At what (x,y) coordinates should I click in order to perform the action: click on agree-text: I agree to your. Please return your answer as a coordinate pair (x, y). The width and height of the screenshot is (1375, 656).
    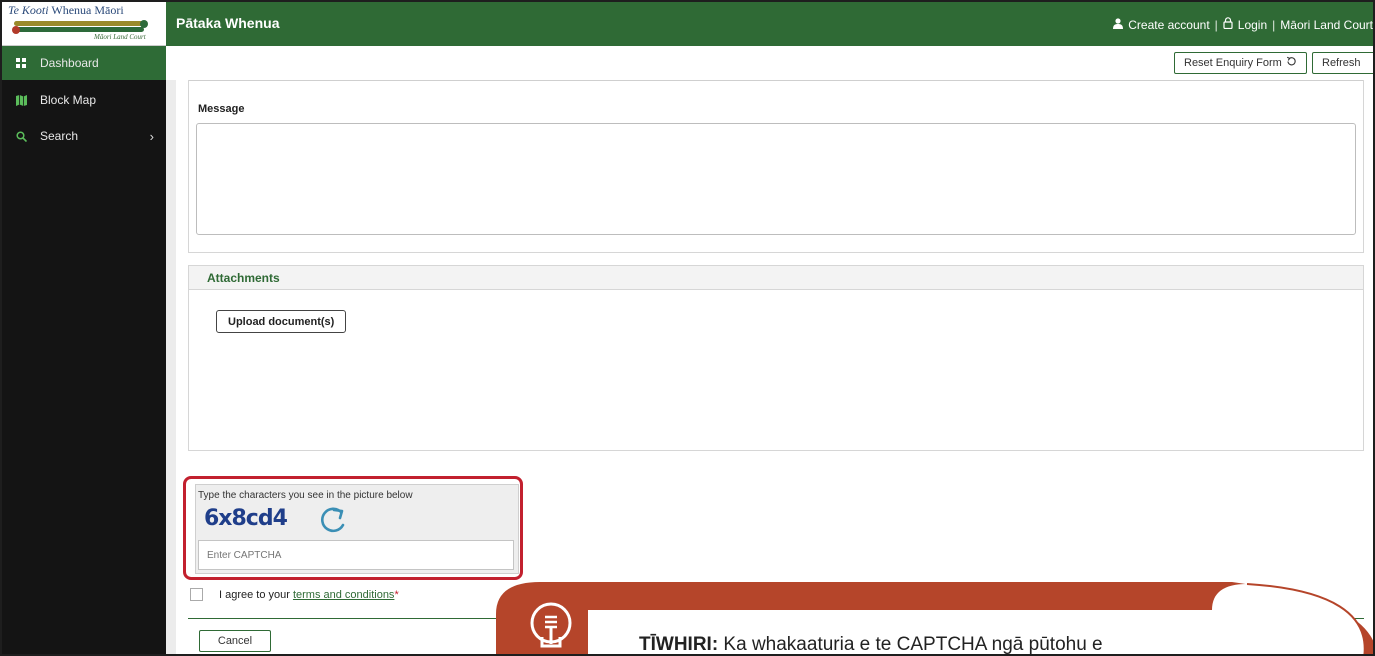
    Looking at the image, I should click on (254, 594).